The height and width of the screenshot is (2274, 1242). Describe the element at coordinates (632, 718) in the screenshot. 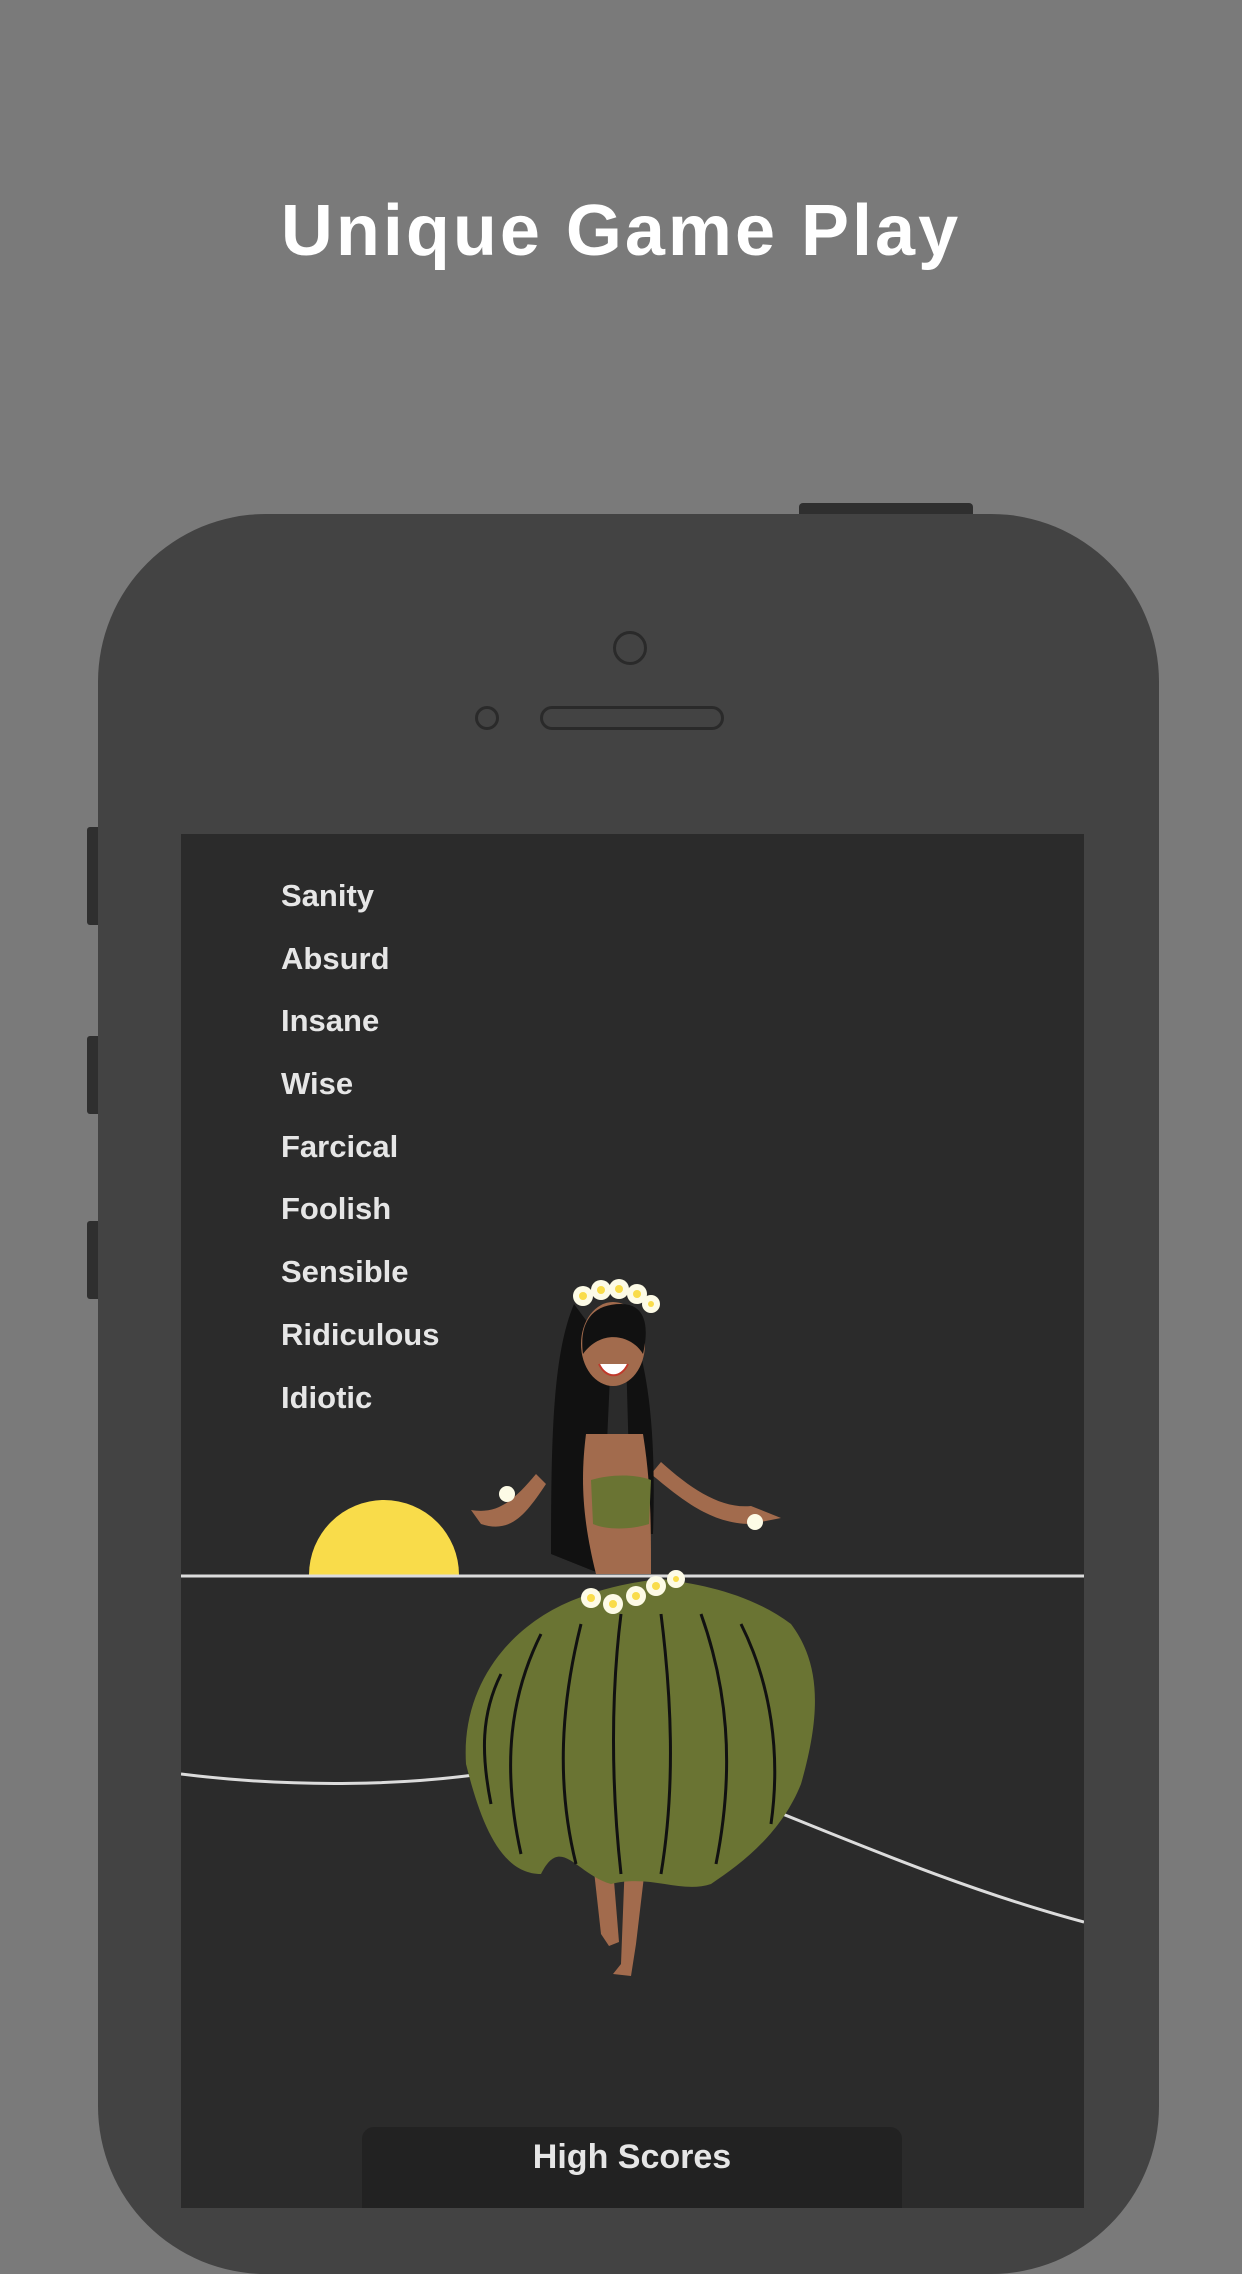

I see `phone-speaker-icon` at that location.